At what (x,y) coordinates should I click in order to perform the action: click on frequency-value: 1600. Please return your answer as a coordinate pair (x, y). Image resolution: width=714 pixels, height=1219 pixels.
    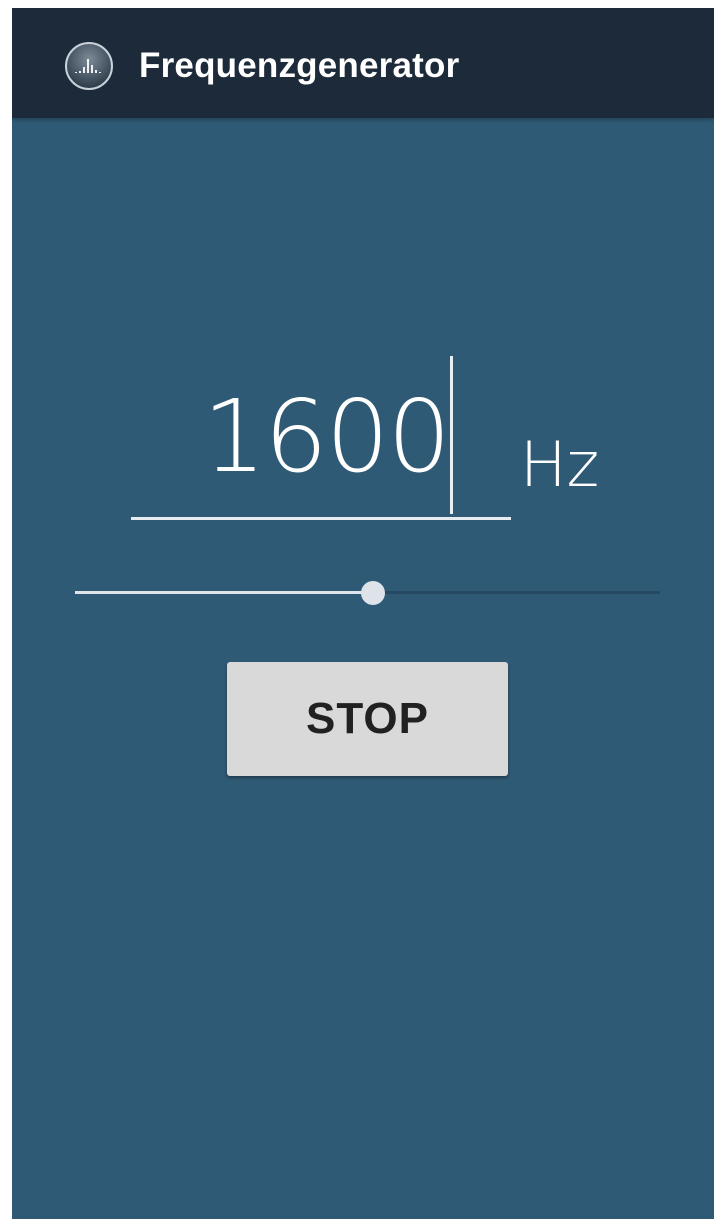
    Looking at the image, I should click on (326, 436).